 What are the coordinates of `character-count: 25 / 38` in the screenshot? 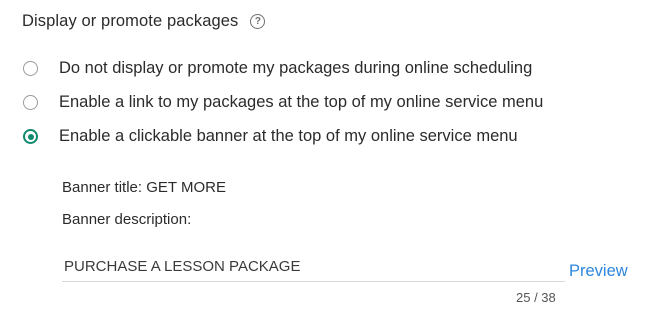 It's located at (536, 297).